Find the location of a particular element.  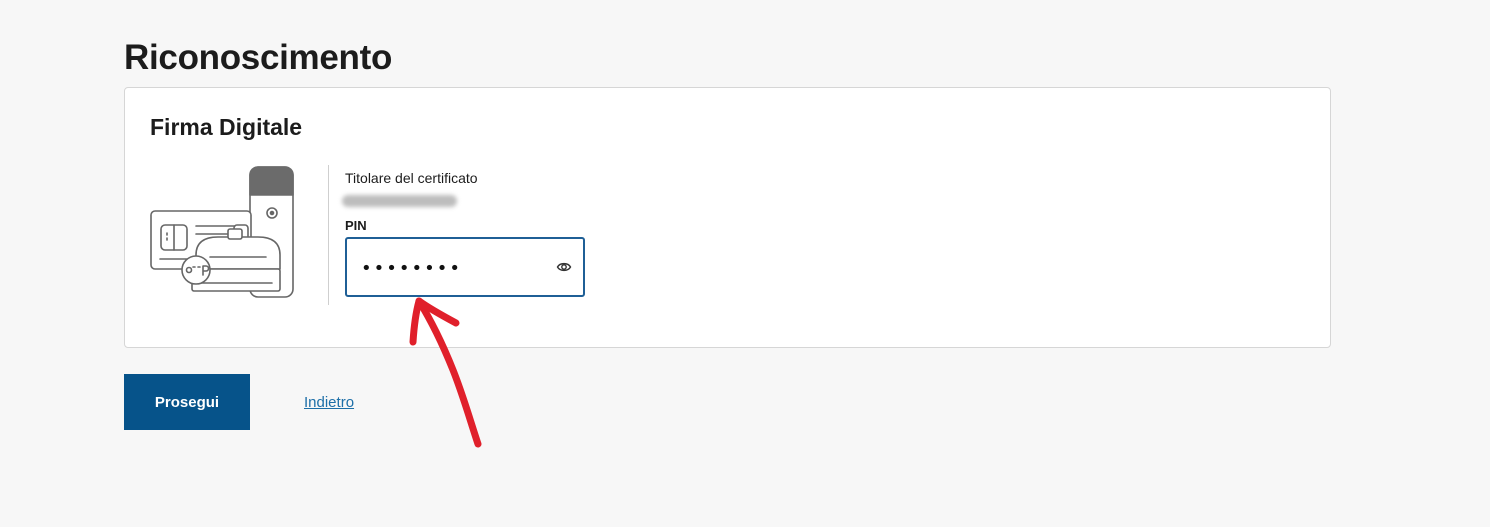

card-title: Firma Digitale is located at coordinates (226, 127).